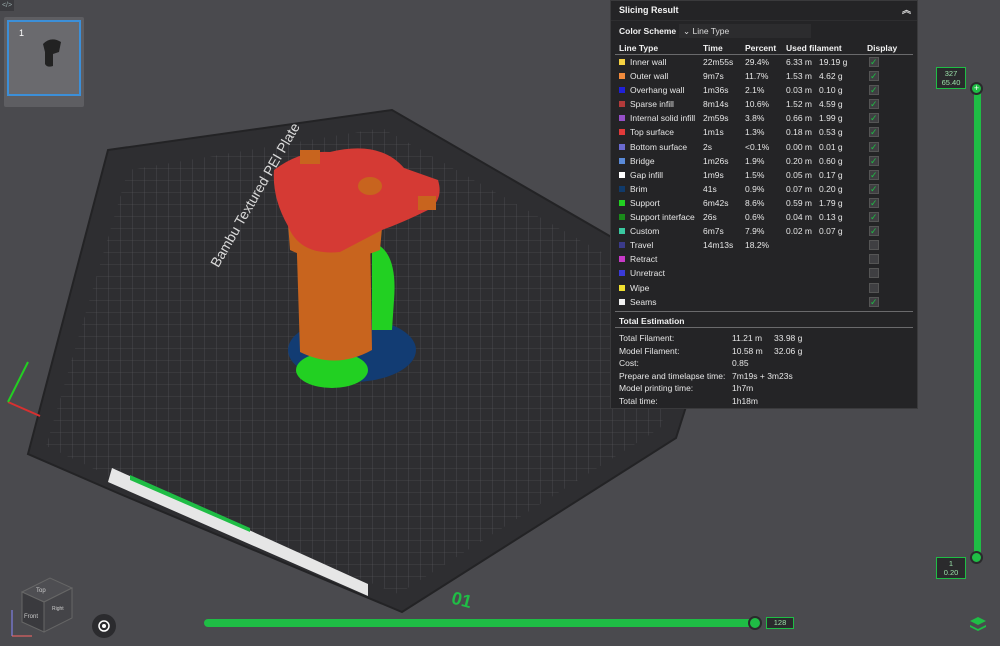 This screenshot has height=646, width=1000. What do you see at coordinates (799, 132) in the screenshot?
I see `line-type-length: 0.18 m` at bounding box center [799, 132].